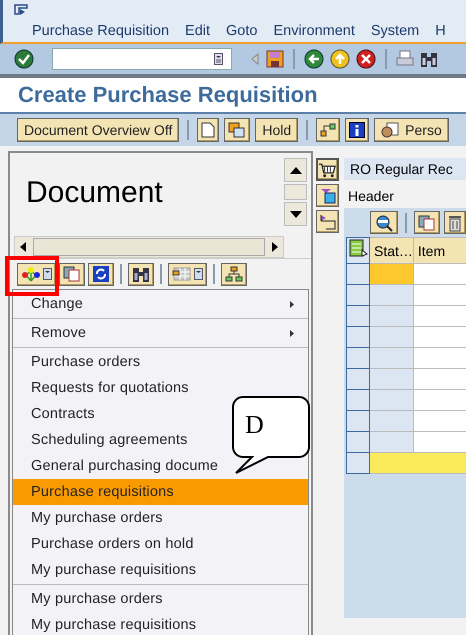 The image size is (466, 635). I want to click on scrollbar-thumb, so click(295, 192).